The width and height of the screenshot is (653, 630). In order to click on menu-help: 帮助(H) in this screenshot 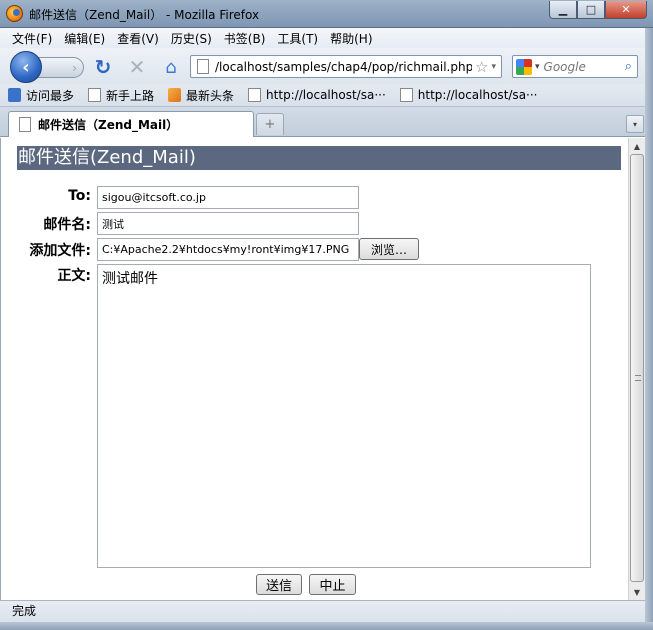, I will do `click(351, 38)`.